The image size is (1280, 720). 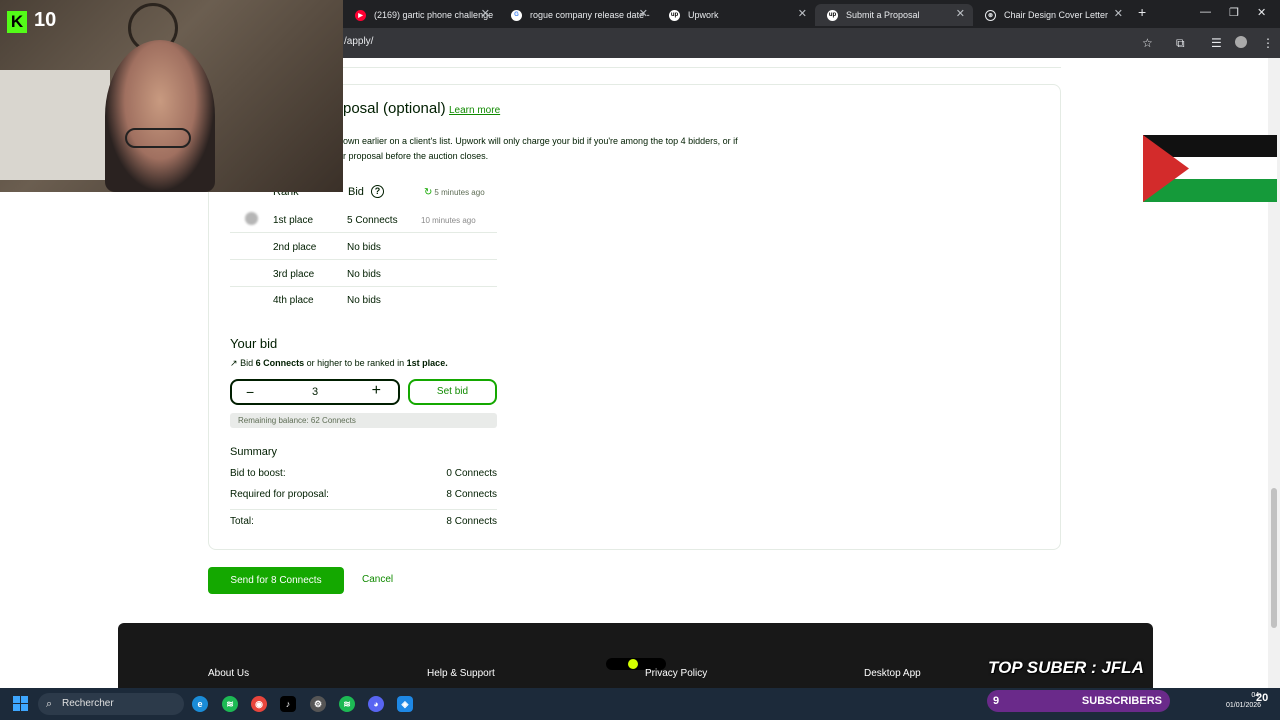 What do you see at coordinates (372, 220) in the screenshot?
I see `rank-bid: 5 Connects` at bounding box center [372, 220].